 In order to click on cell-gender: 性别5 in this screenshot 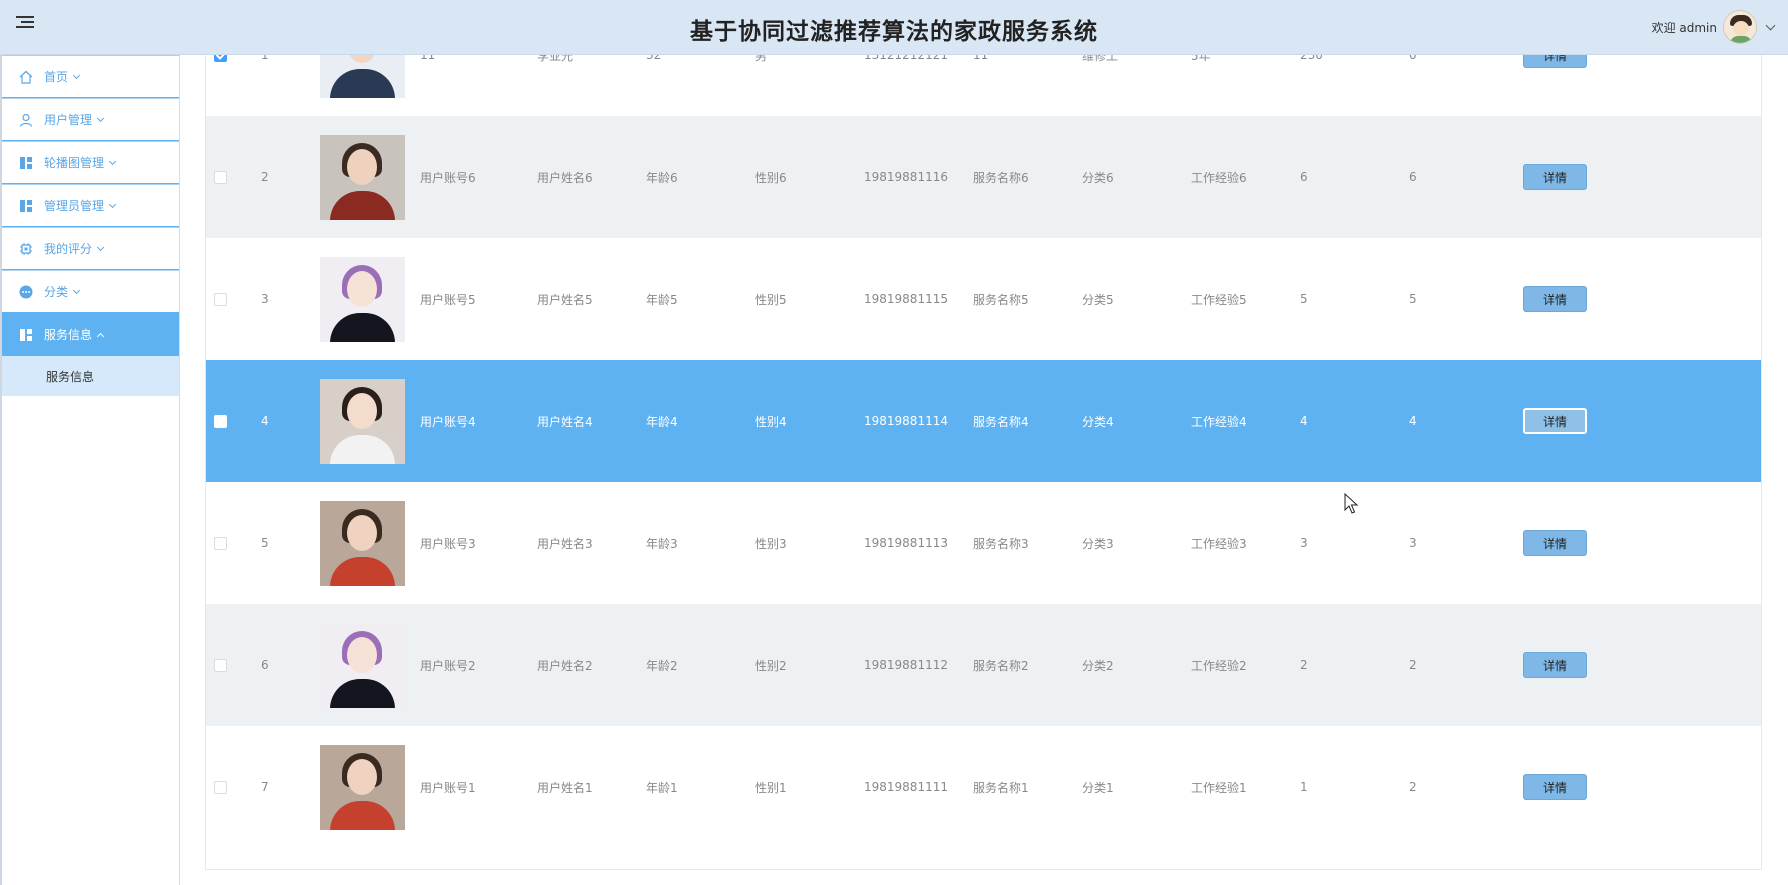, I will do `click(771, 299)`.